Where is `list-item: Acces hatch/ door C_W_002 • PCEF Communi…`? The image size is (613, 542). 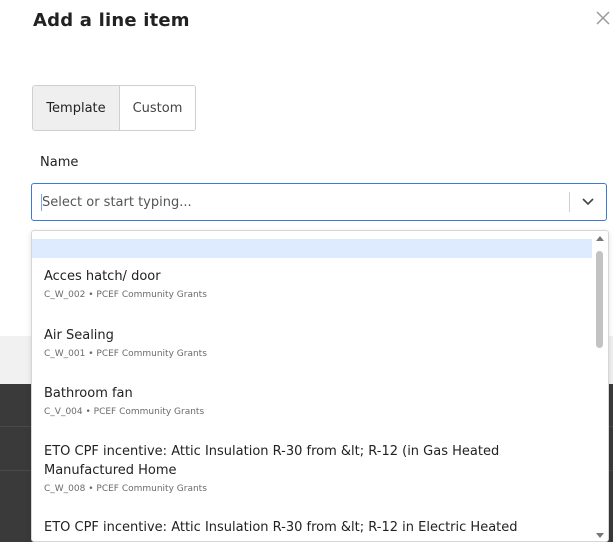 list-item: Acces hatch/ door C_W_002 • PCEF Communi… is located at coordinates (314, 283).